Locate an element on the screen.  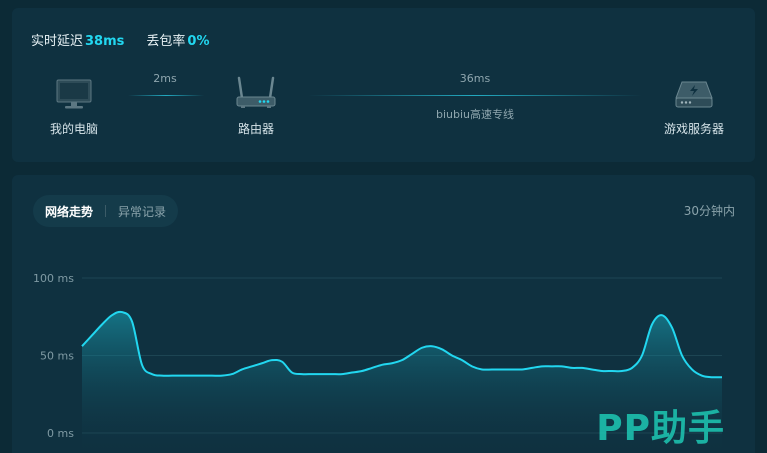
node-my-computer: 我的电脑 is located at coordinates (74, 103).